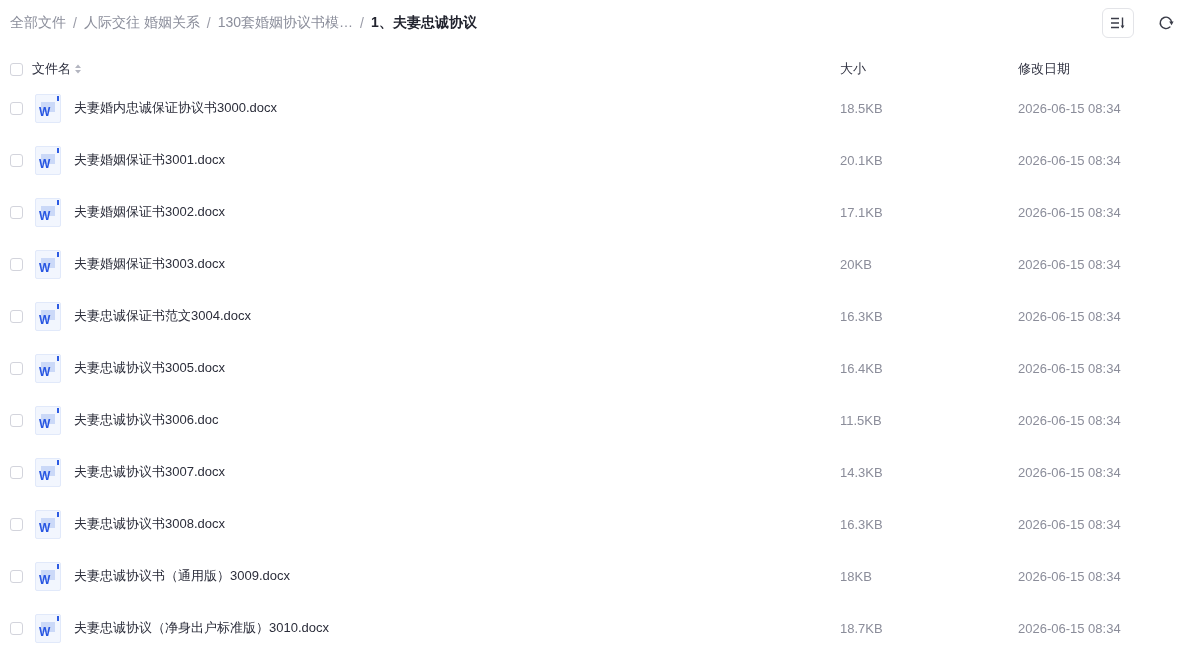  What do you see at coordinates (856, 576) in the screenshot?
I see `file-size: 18KB` at bounding box center [856, 576].